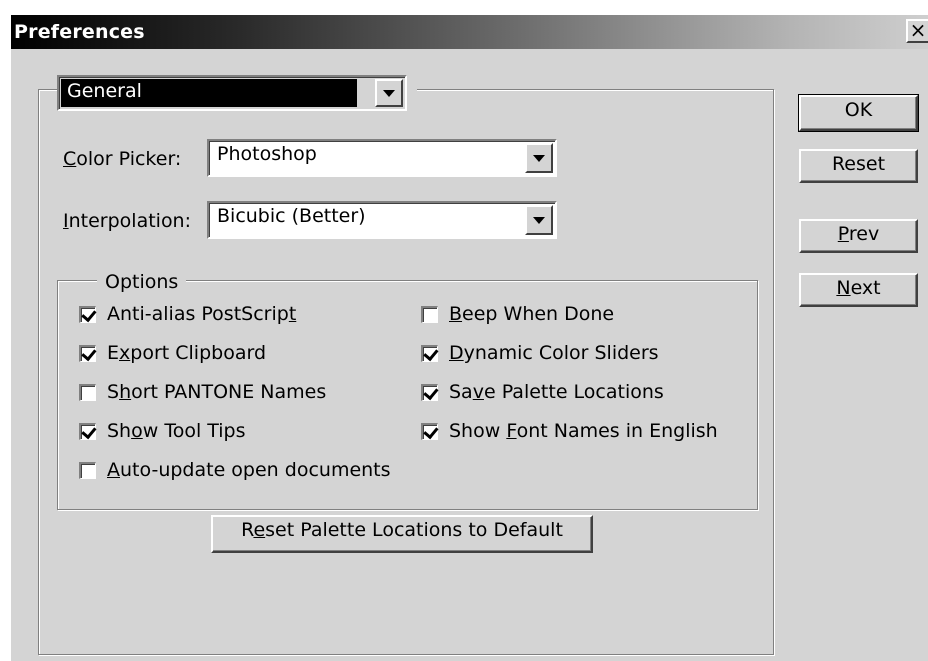 This screenshot has height=661, width=928. What do you see at coordinates (532, 314) in the screenshot?
I see `checkbox-label: Beep When Done` at bounding box center [532, 314].